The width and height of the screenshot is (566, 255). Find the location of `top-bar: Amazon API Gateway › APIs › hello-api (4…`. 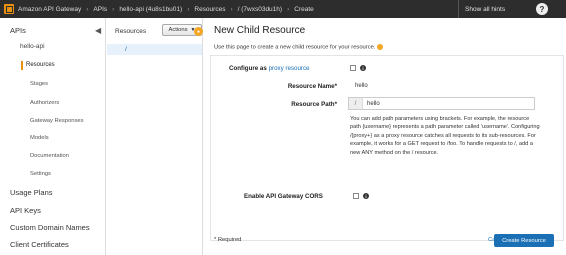

top-bar: Amazon API Gateway › APIs › hello-api (4… is located at coordinates (283, 9).